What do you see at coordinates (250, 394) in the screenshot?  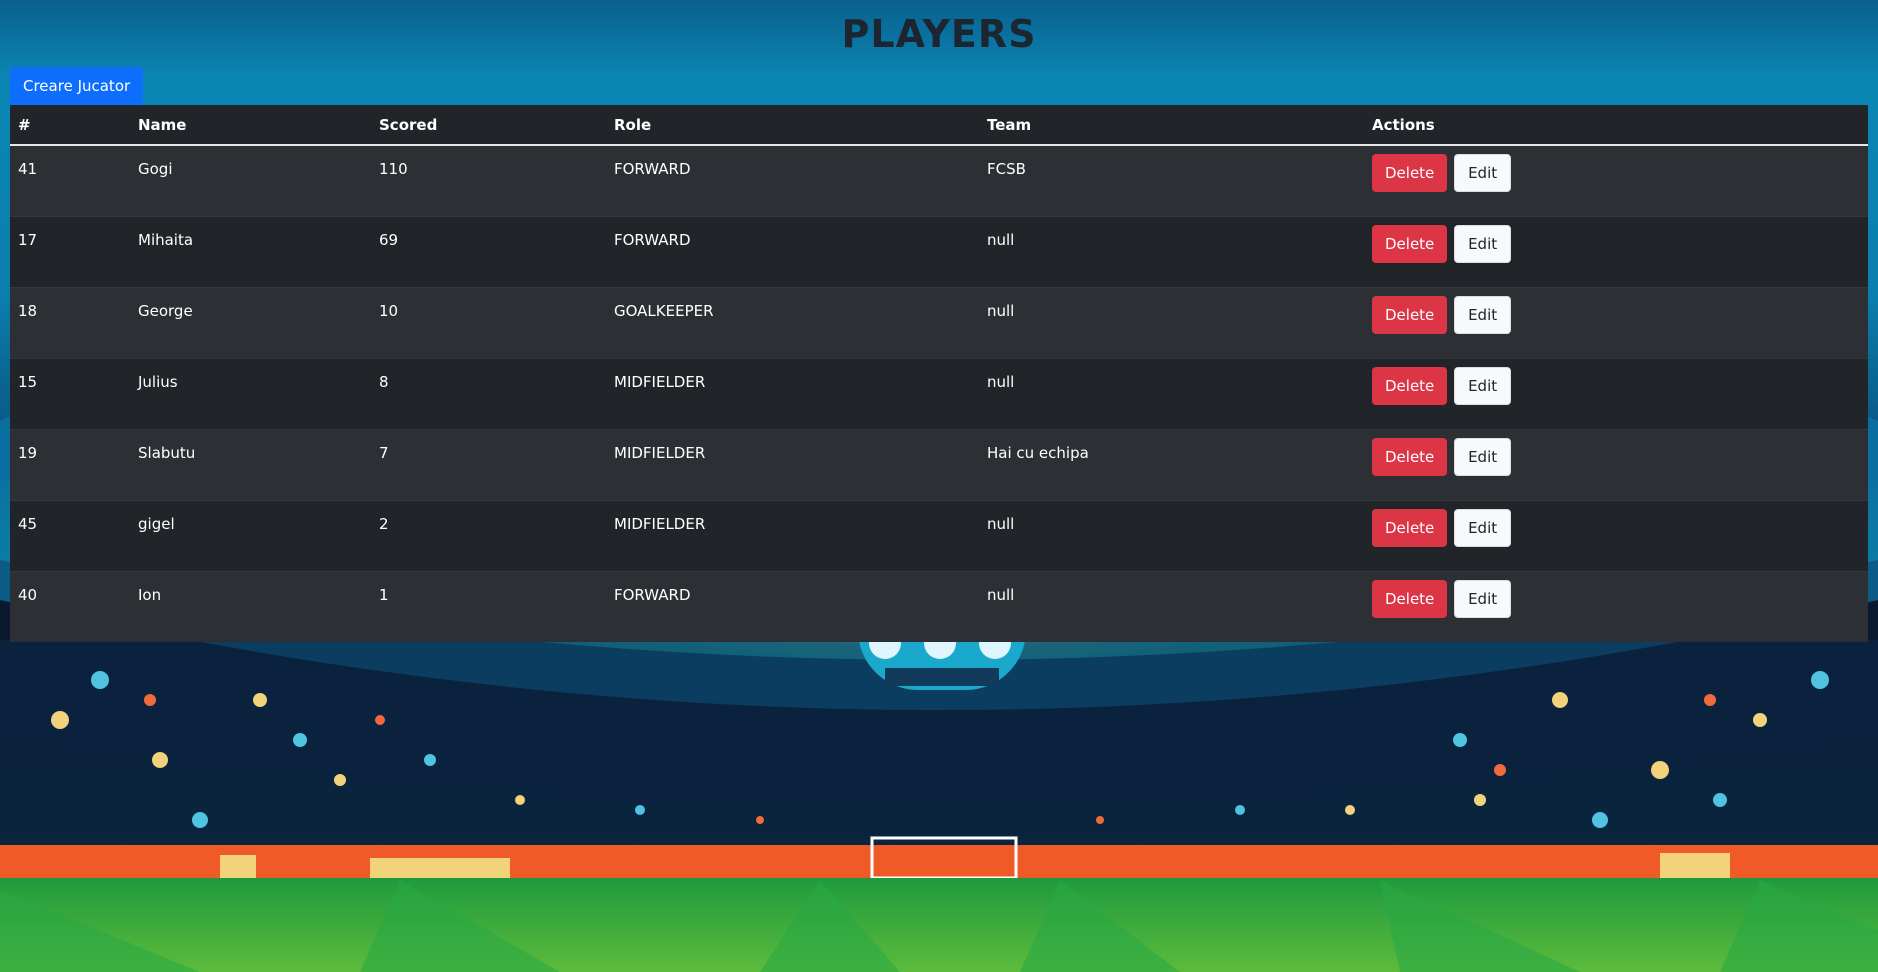 I see `cell-name: Julius` at bounding box center [250, 394].